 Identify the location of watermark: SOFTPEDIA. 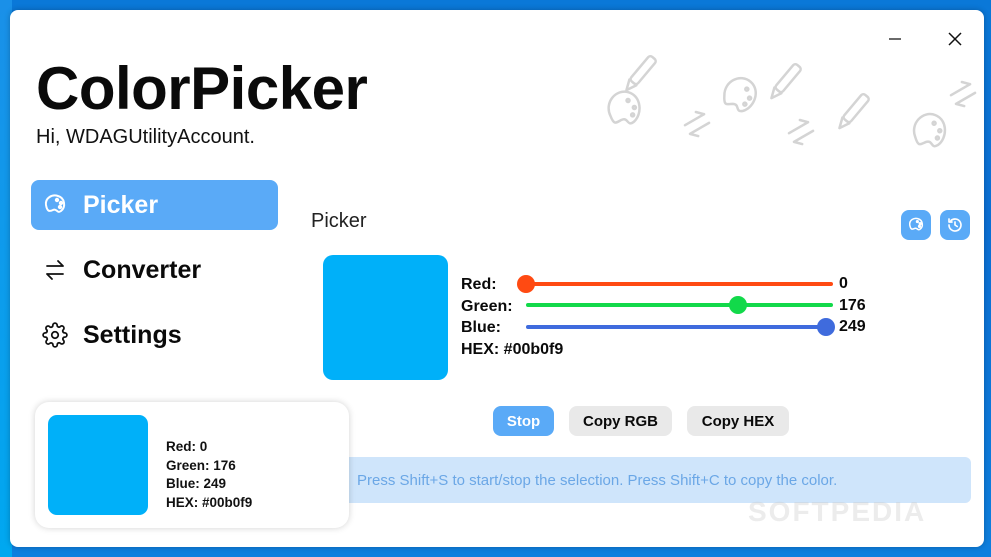
(837, 511).